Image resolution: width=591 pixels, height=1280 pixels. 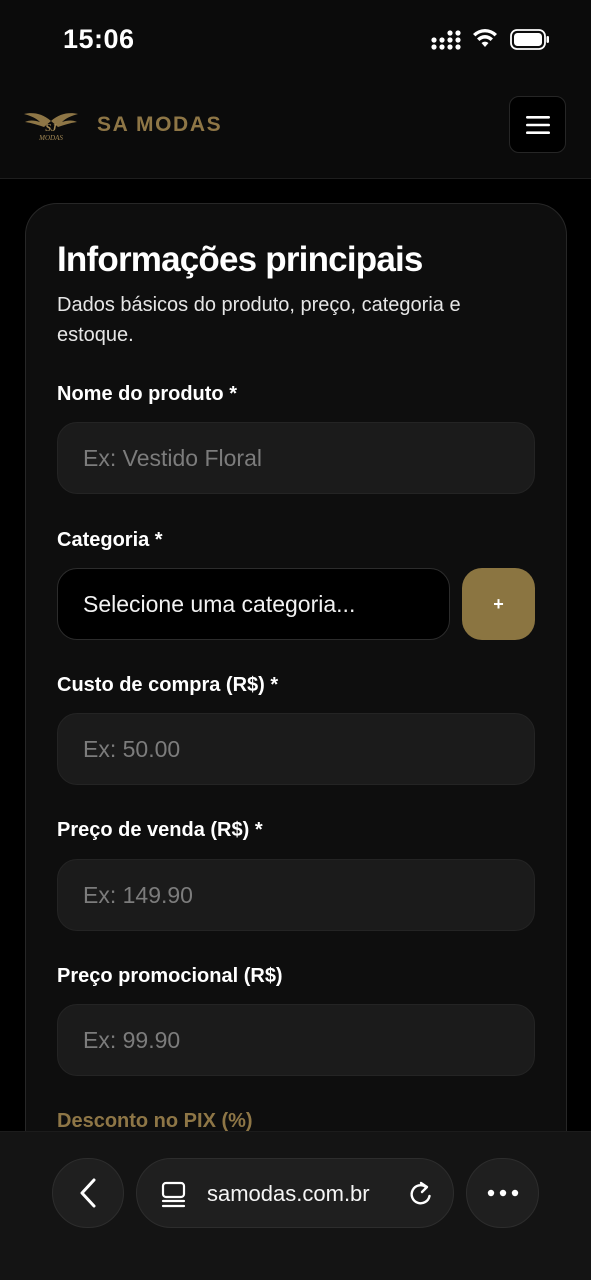 What do you see at coordinates (296, 895) in the screenshot?
I see `sale-price-input` at bounding box center [296, 895].